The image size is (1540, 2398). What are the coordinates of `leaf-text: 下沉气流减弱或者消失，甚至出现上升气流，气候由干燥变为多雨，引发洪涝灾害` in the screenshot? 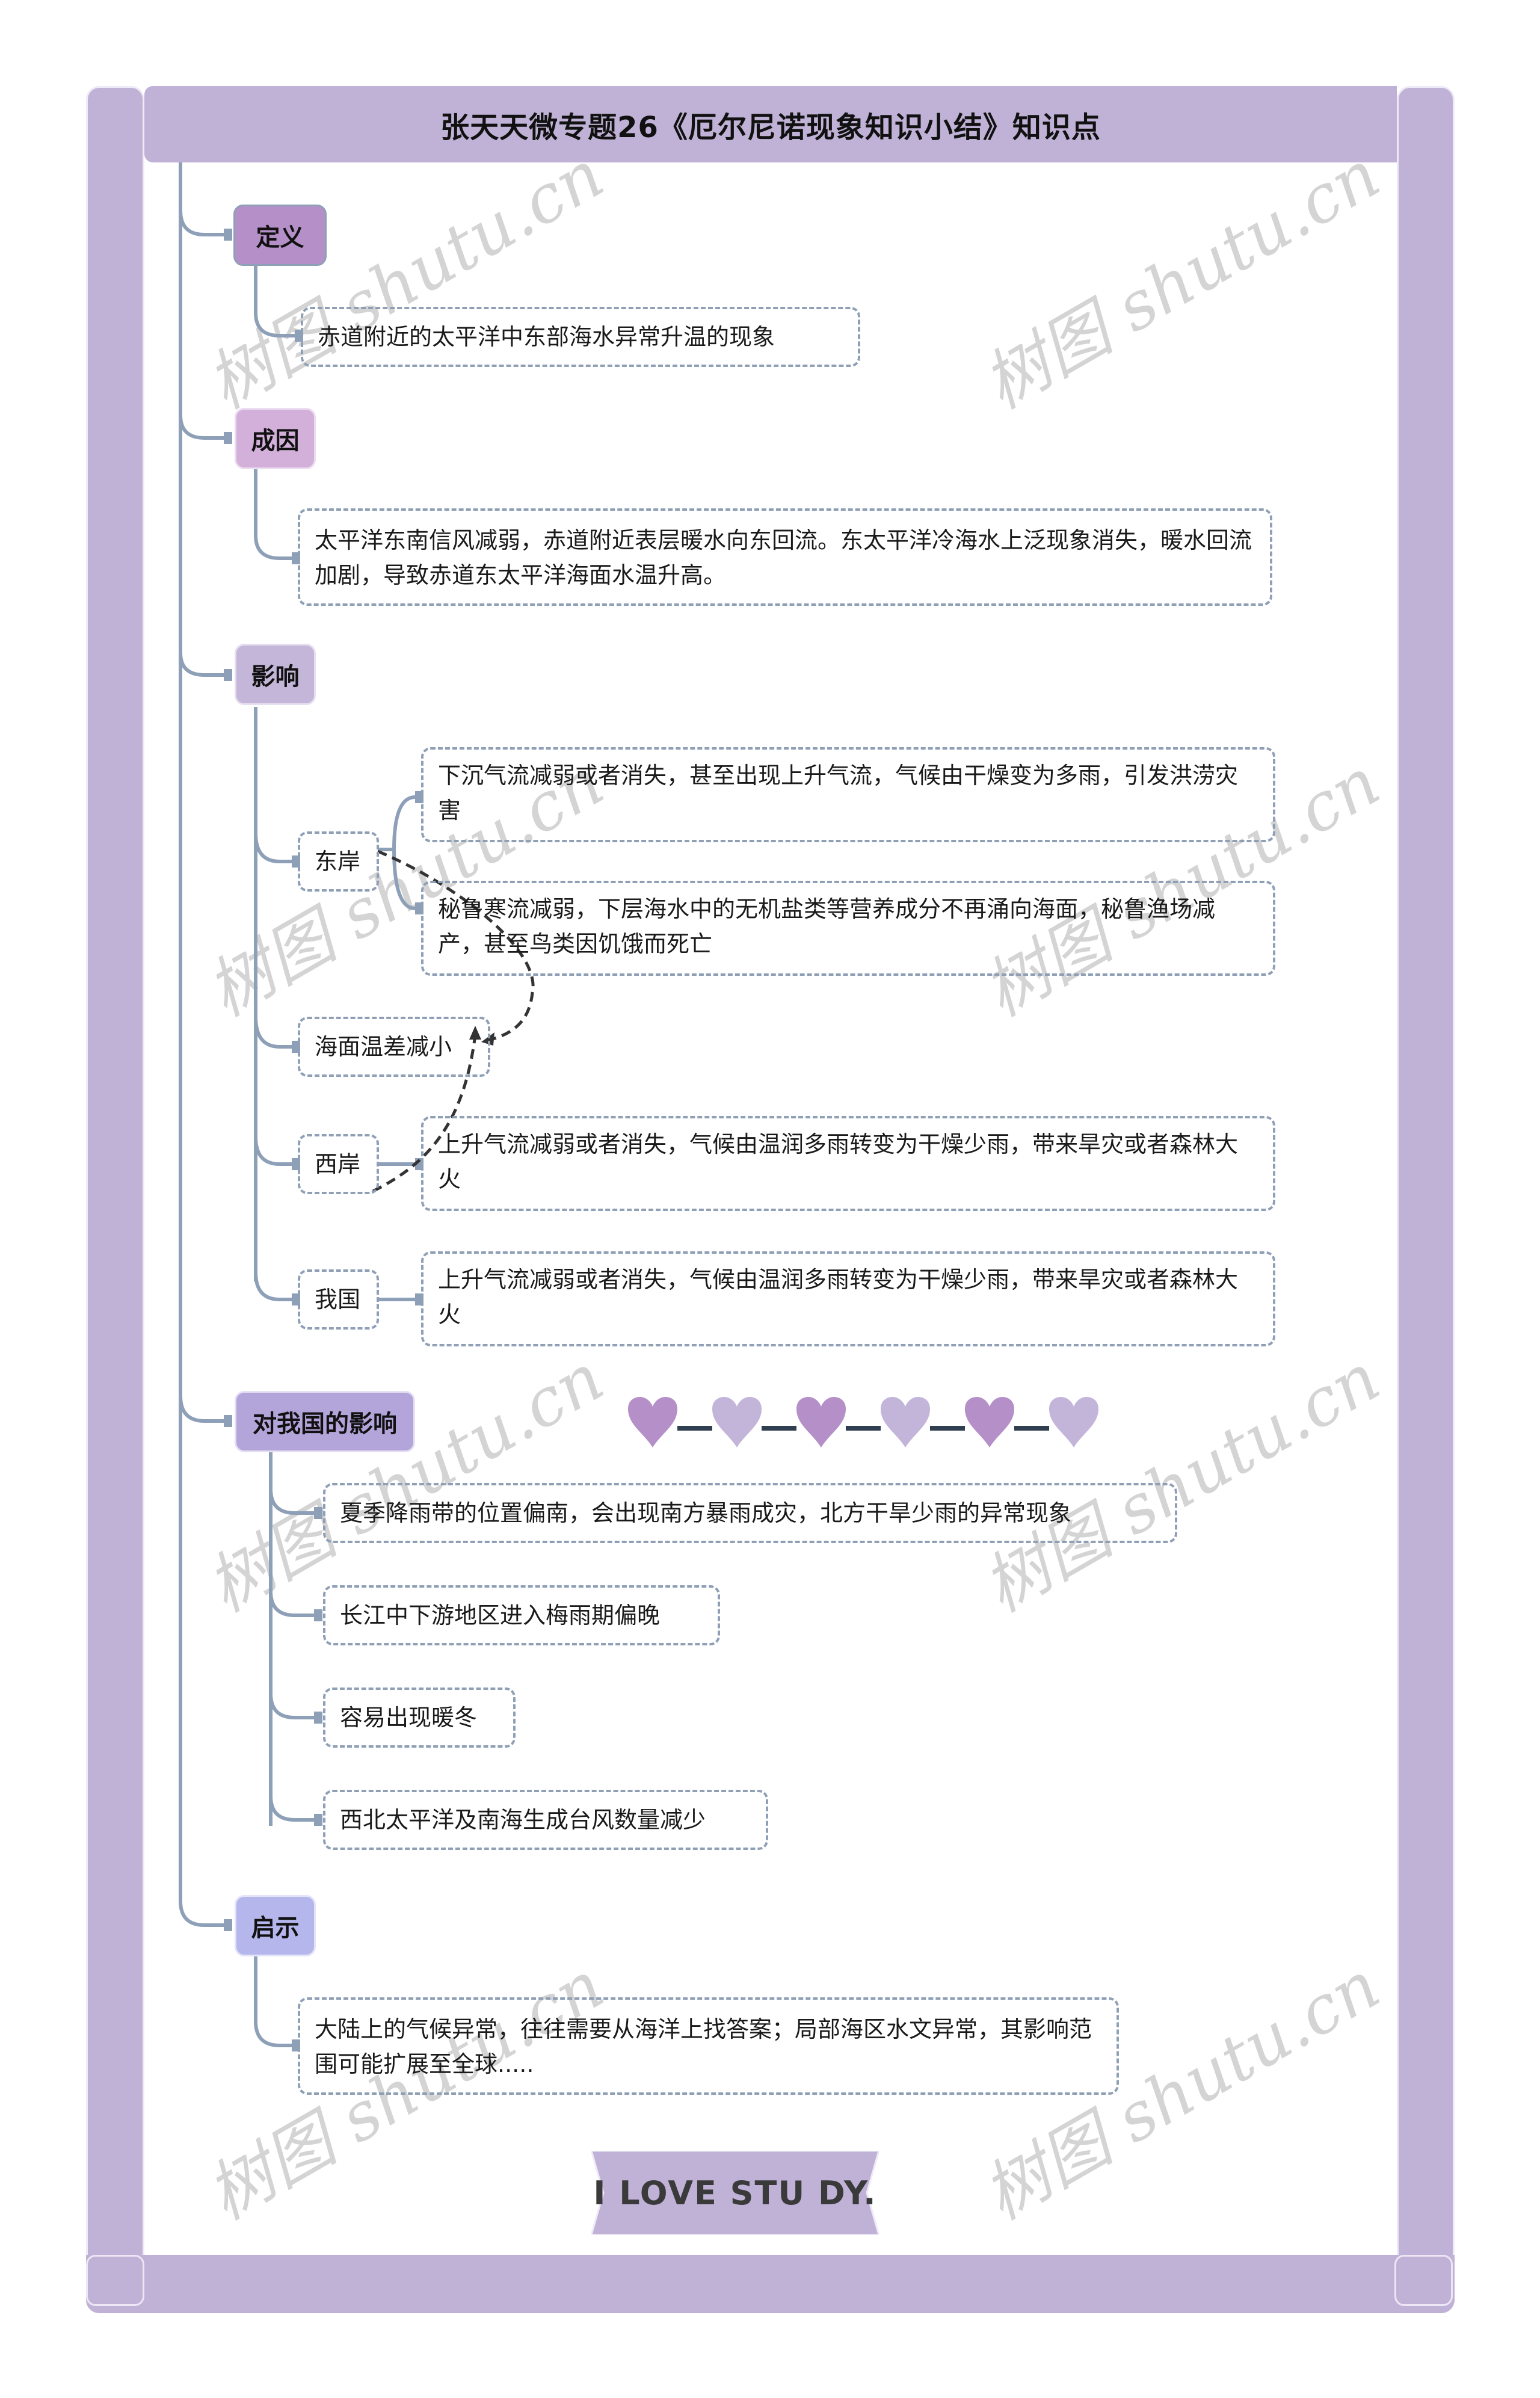 It's located at (838, 793).